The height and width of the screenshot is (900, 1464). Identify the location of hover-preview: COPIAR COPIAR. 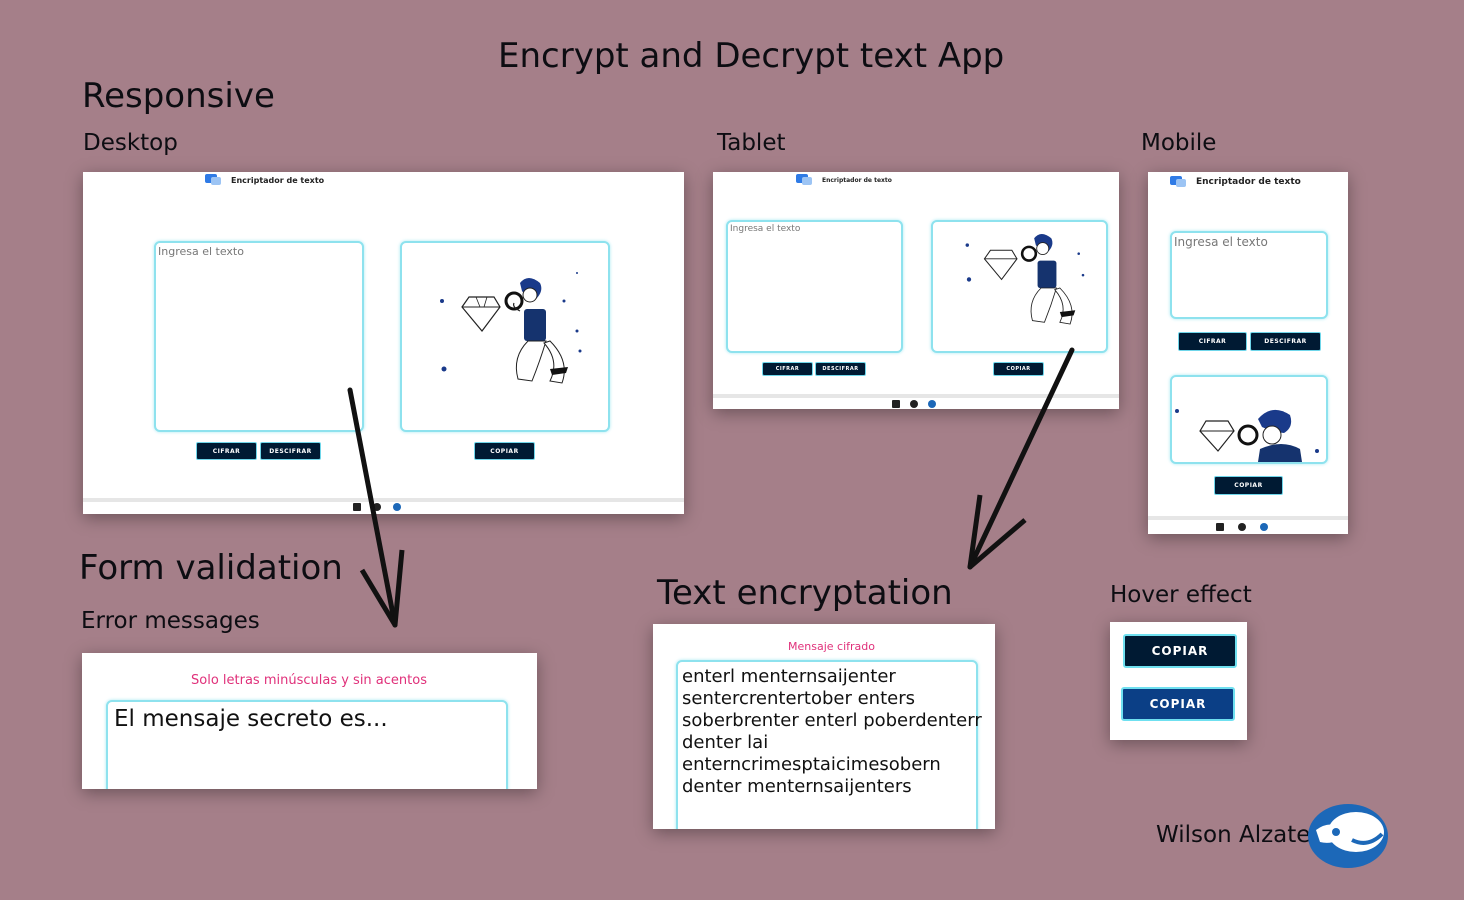
(1178, 681).